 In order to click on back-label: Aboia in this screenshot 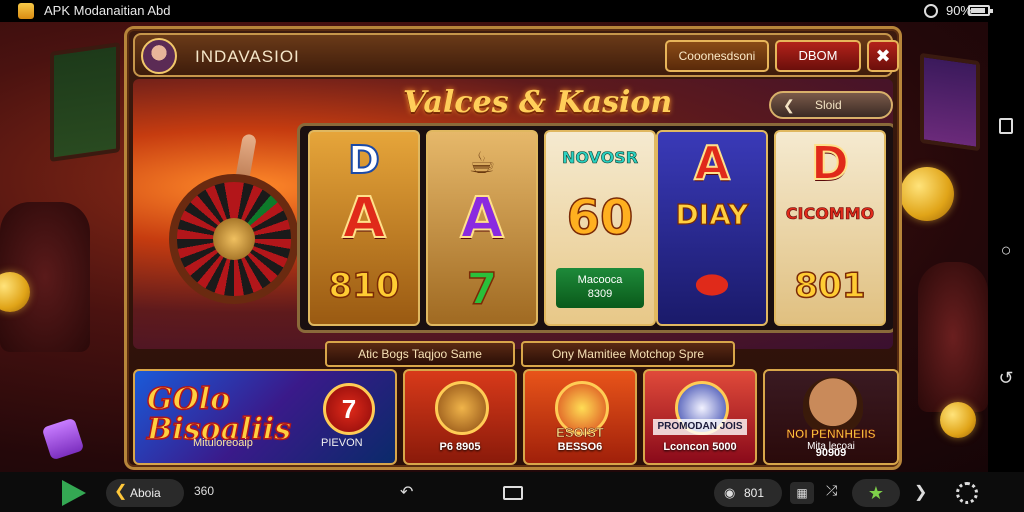, I will do `click(145, 493)`.